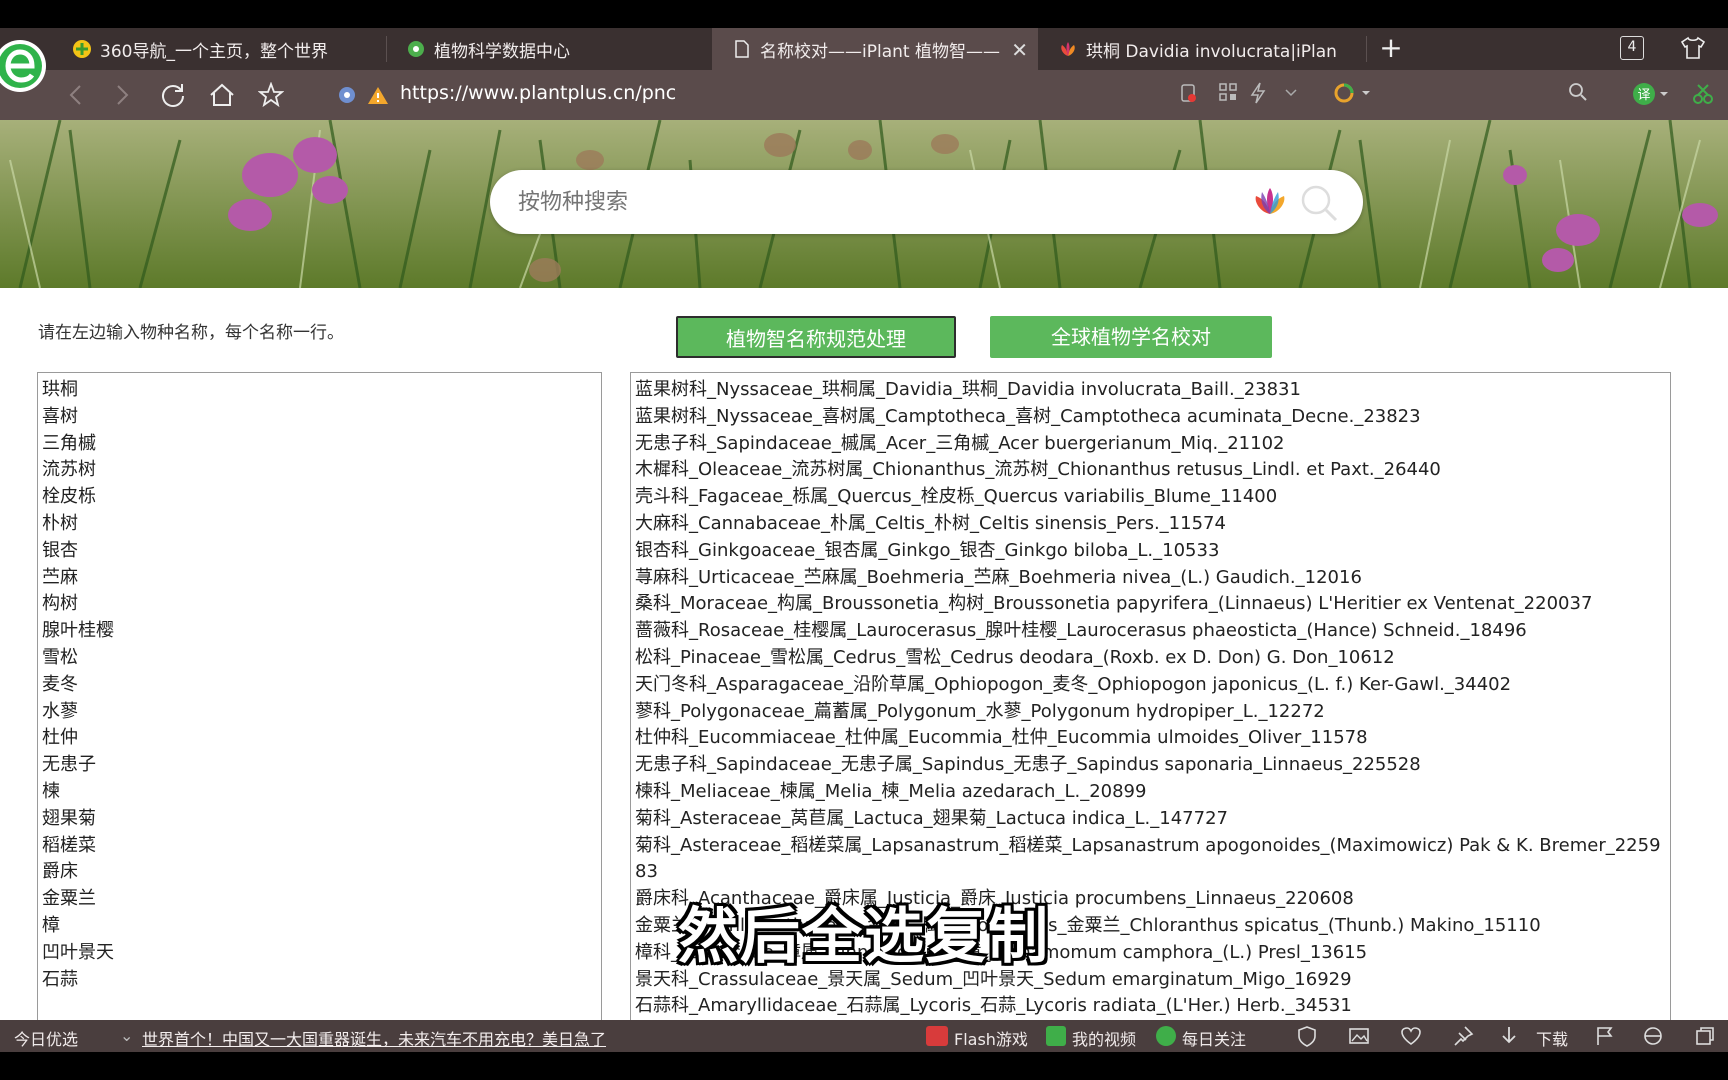 The image size is (1728, 1080). What do you see at coordinates (78, 631) in the screenshot?
I see `input-name-line: 腺叶桂樱` at bounding box center [78, 631].